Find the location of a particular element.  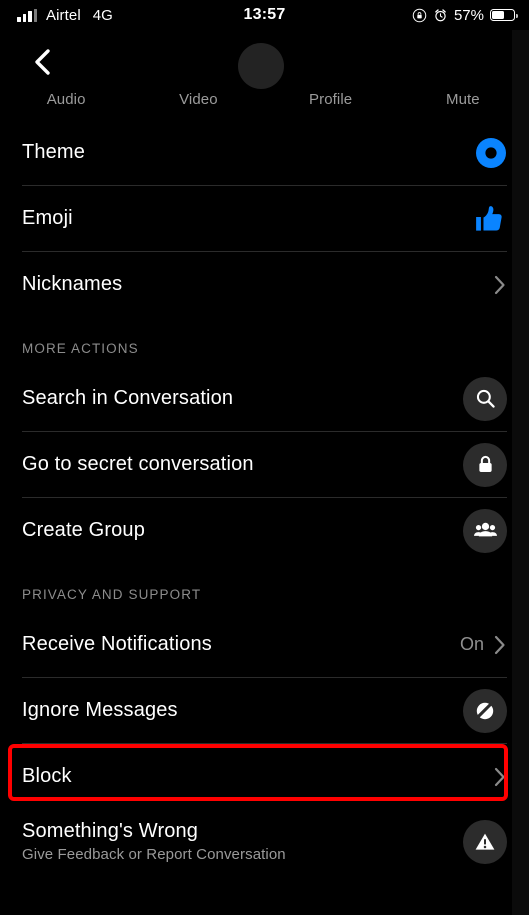

header-action-tabs: Audio Video Profile Mute is located at coordinates (264, 99).